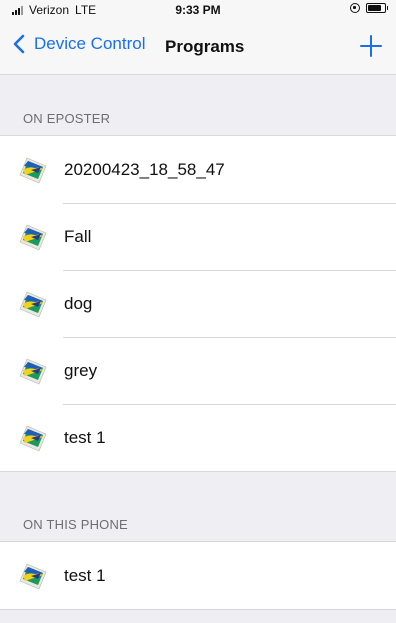 This screenshot has width=396, height=623. Describe the element at coordinates (75, 524) in the screenshot. I see `section-header-label: ON THIS PHONE` at that location.